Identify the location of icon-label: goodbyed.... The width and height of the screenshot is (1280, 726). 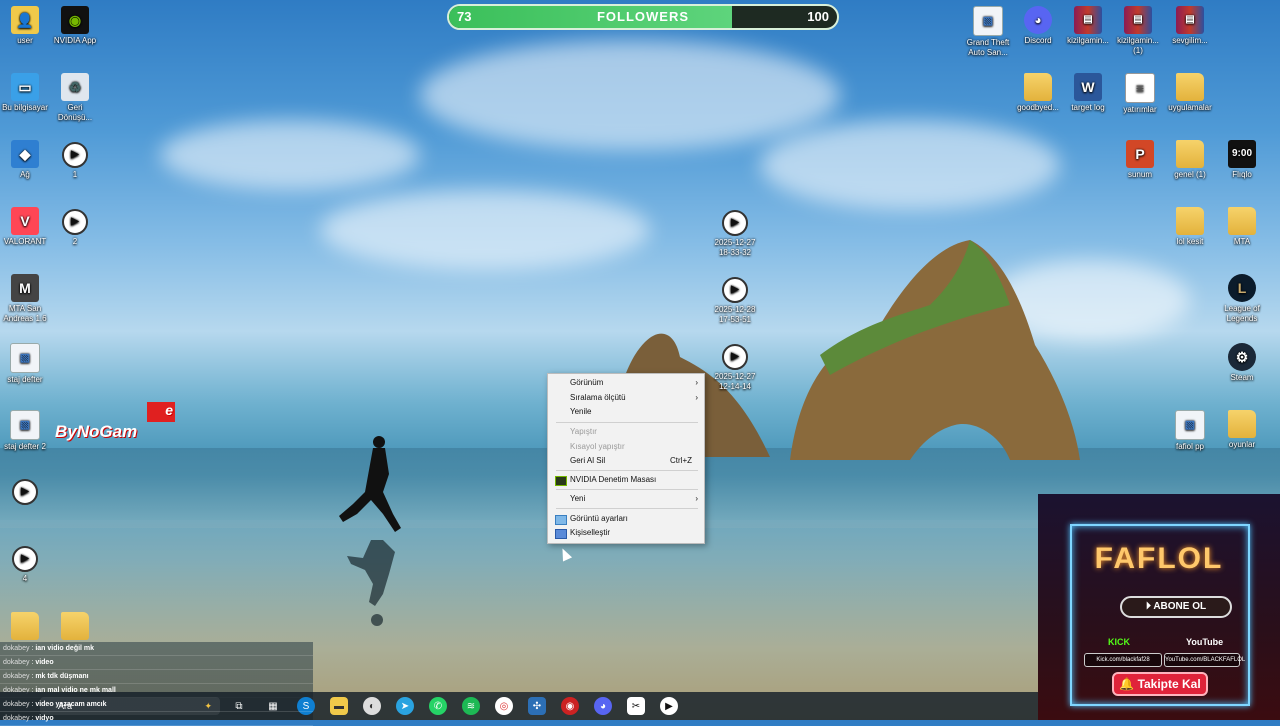
(1038, 107).